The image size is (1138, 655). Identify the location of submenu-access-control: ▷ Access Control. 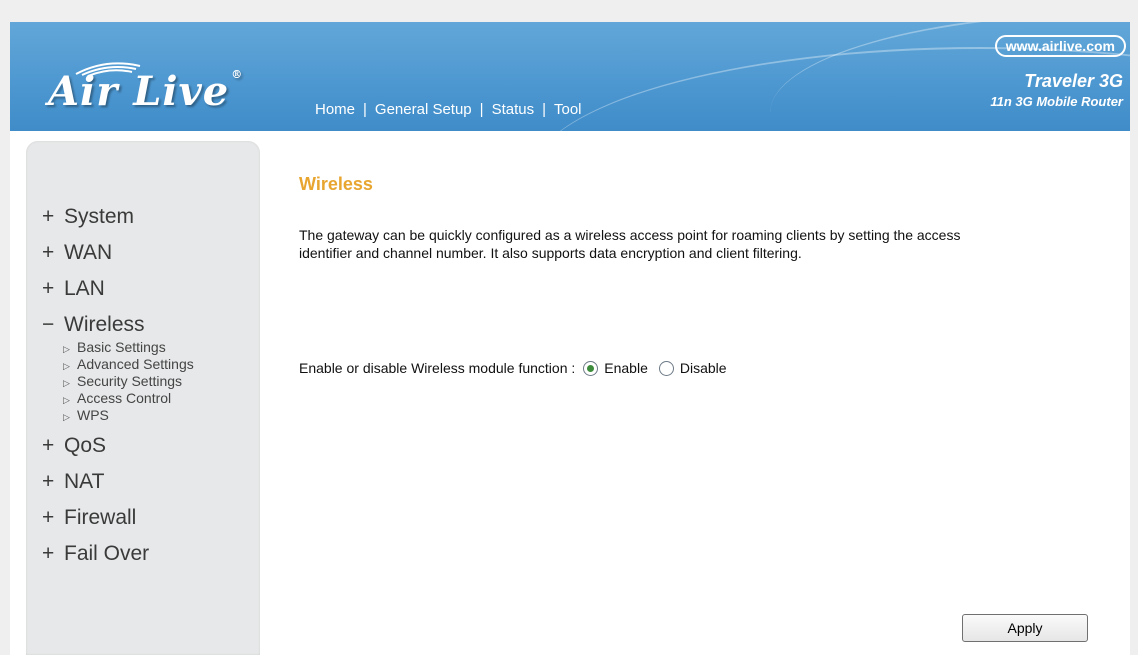
(128, 398).